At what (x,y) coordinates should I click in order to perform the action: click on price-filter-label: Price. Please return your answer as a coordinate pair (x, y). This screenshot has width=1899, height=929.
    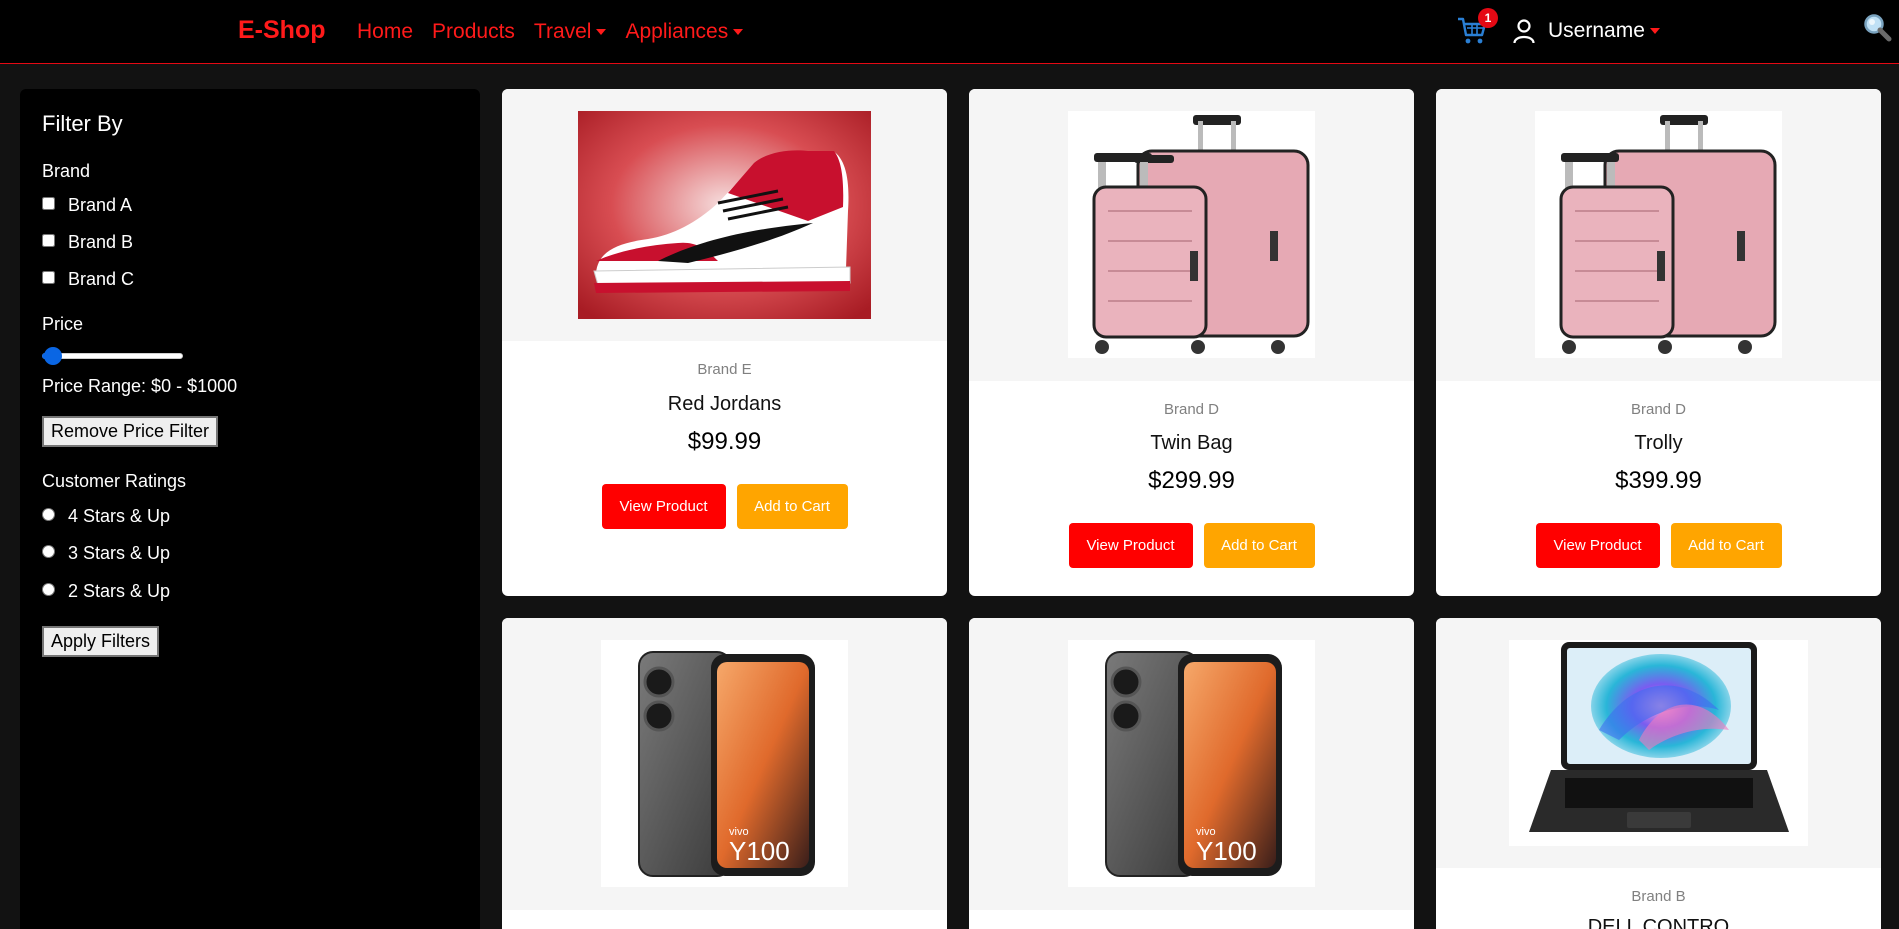
    Looking at the image, I should click on (63, 324).